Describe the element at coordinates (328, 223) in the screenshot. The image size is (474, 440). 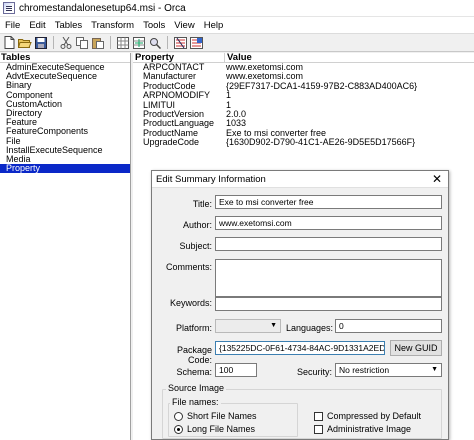
I see `author-field: www.exetomsi.com` at that location.